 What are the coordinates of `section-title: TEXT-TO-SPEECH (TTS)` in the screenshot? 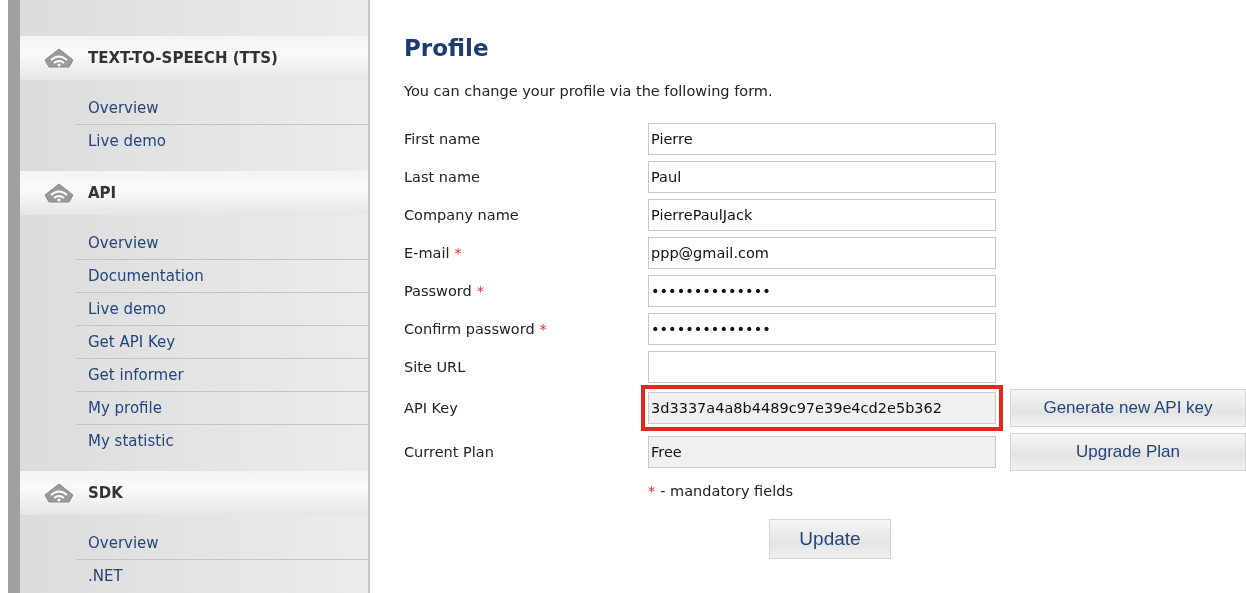 It's located at (183, 58).